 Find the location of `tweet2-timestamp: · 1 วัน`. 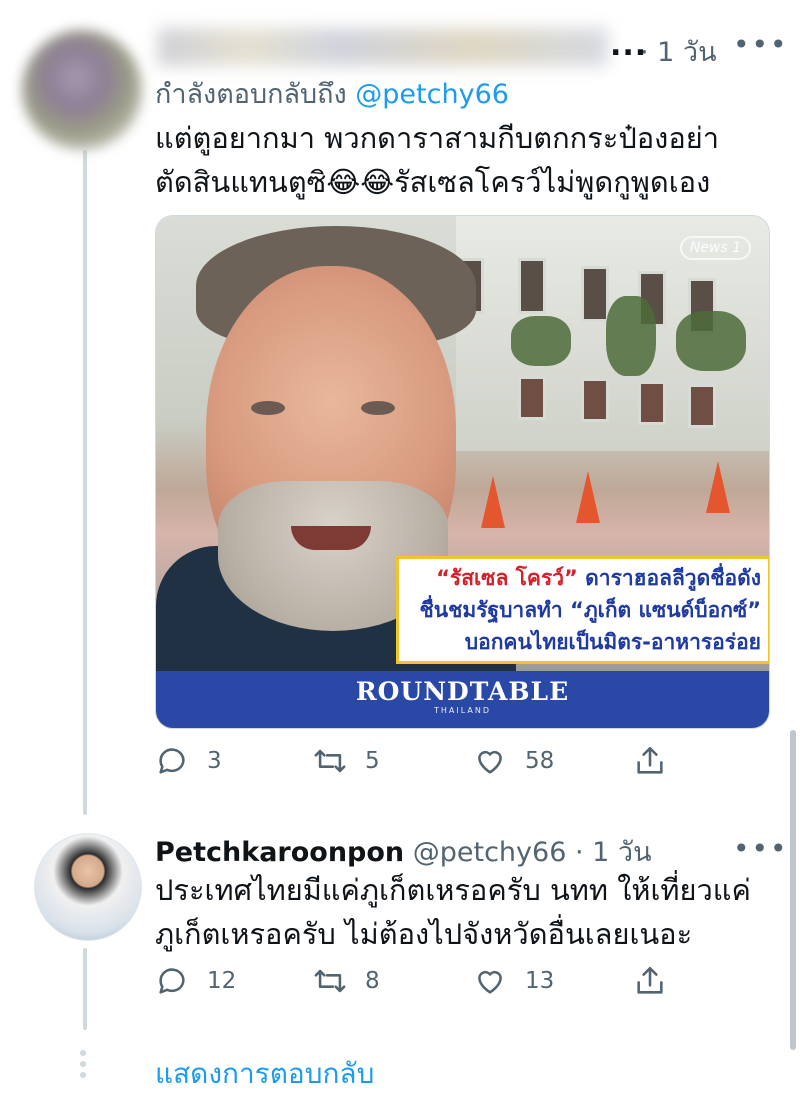

tweet2-timestamp: · 1 วัน is located at coordinates (613, 852).